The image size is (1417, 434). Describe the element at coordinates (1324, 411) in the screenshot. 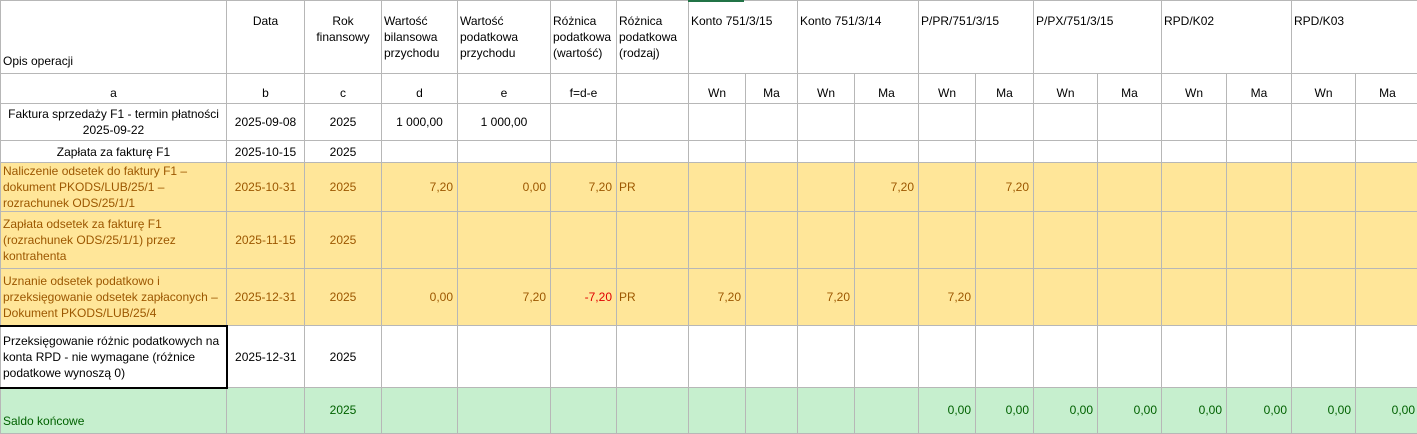

I see `saldo-k6-wn: 0,00` at that location.